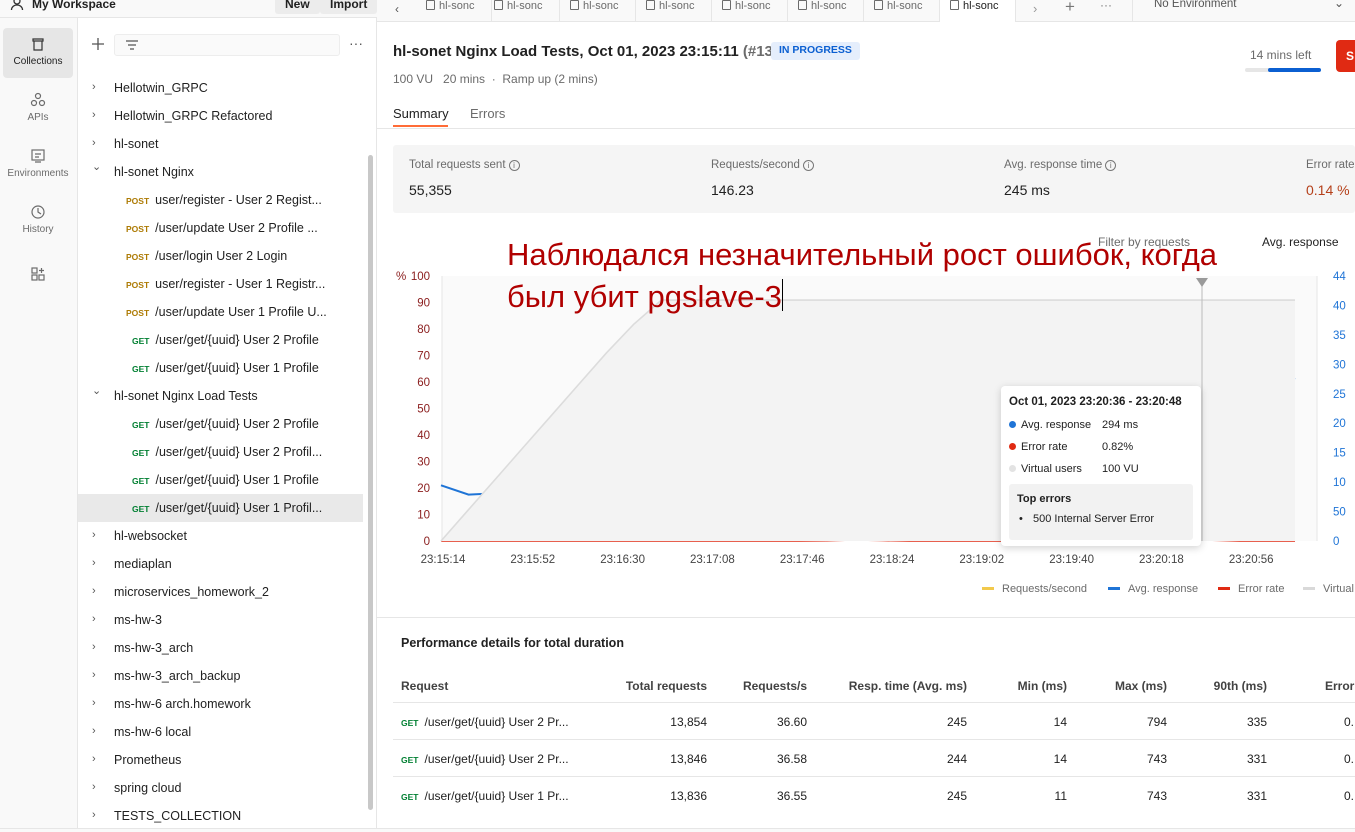 Image resolution: width=1355 pixels, height=832 pixels. Describe the element at coordinates (1339, 686) in the screenshot. I see `column-header-error: Error` at that location.